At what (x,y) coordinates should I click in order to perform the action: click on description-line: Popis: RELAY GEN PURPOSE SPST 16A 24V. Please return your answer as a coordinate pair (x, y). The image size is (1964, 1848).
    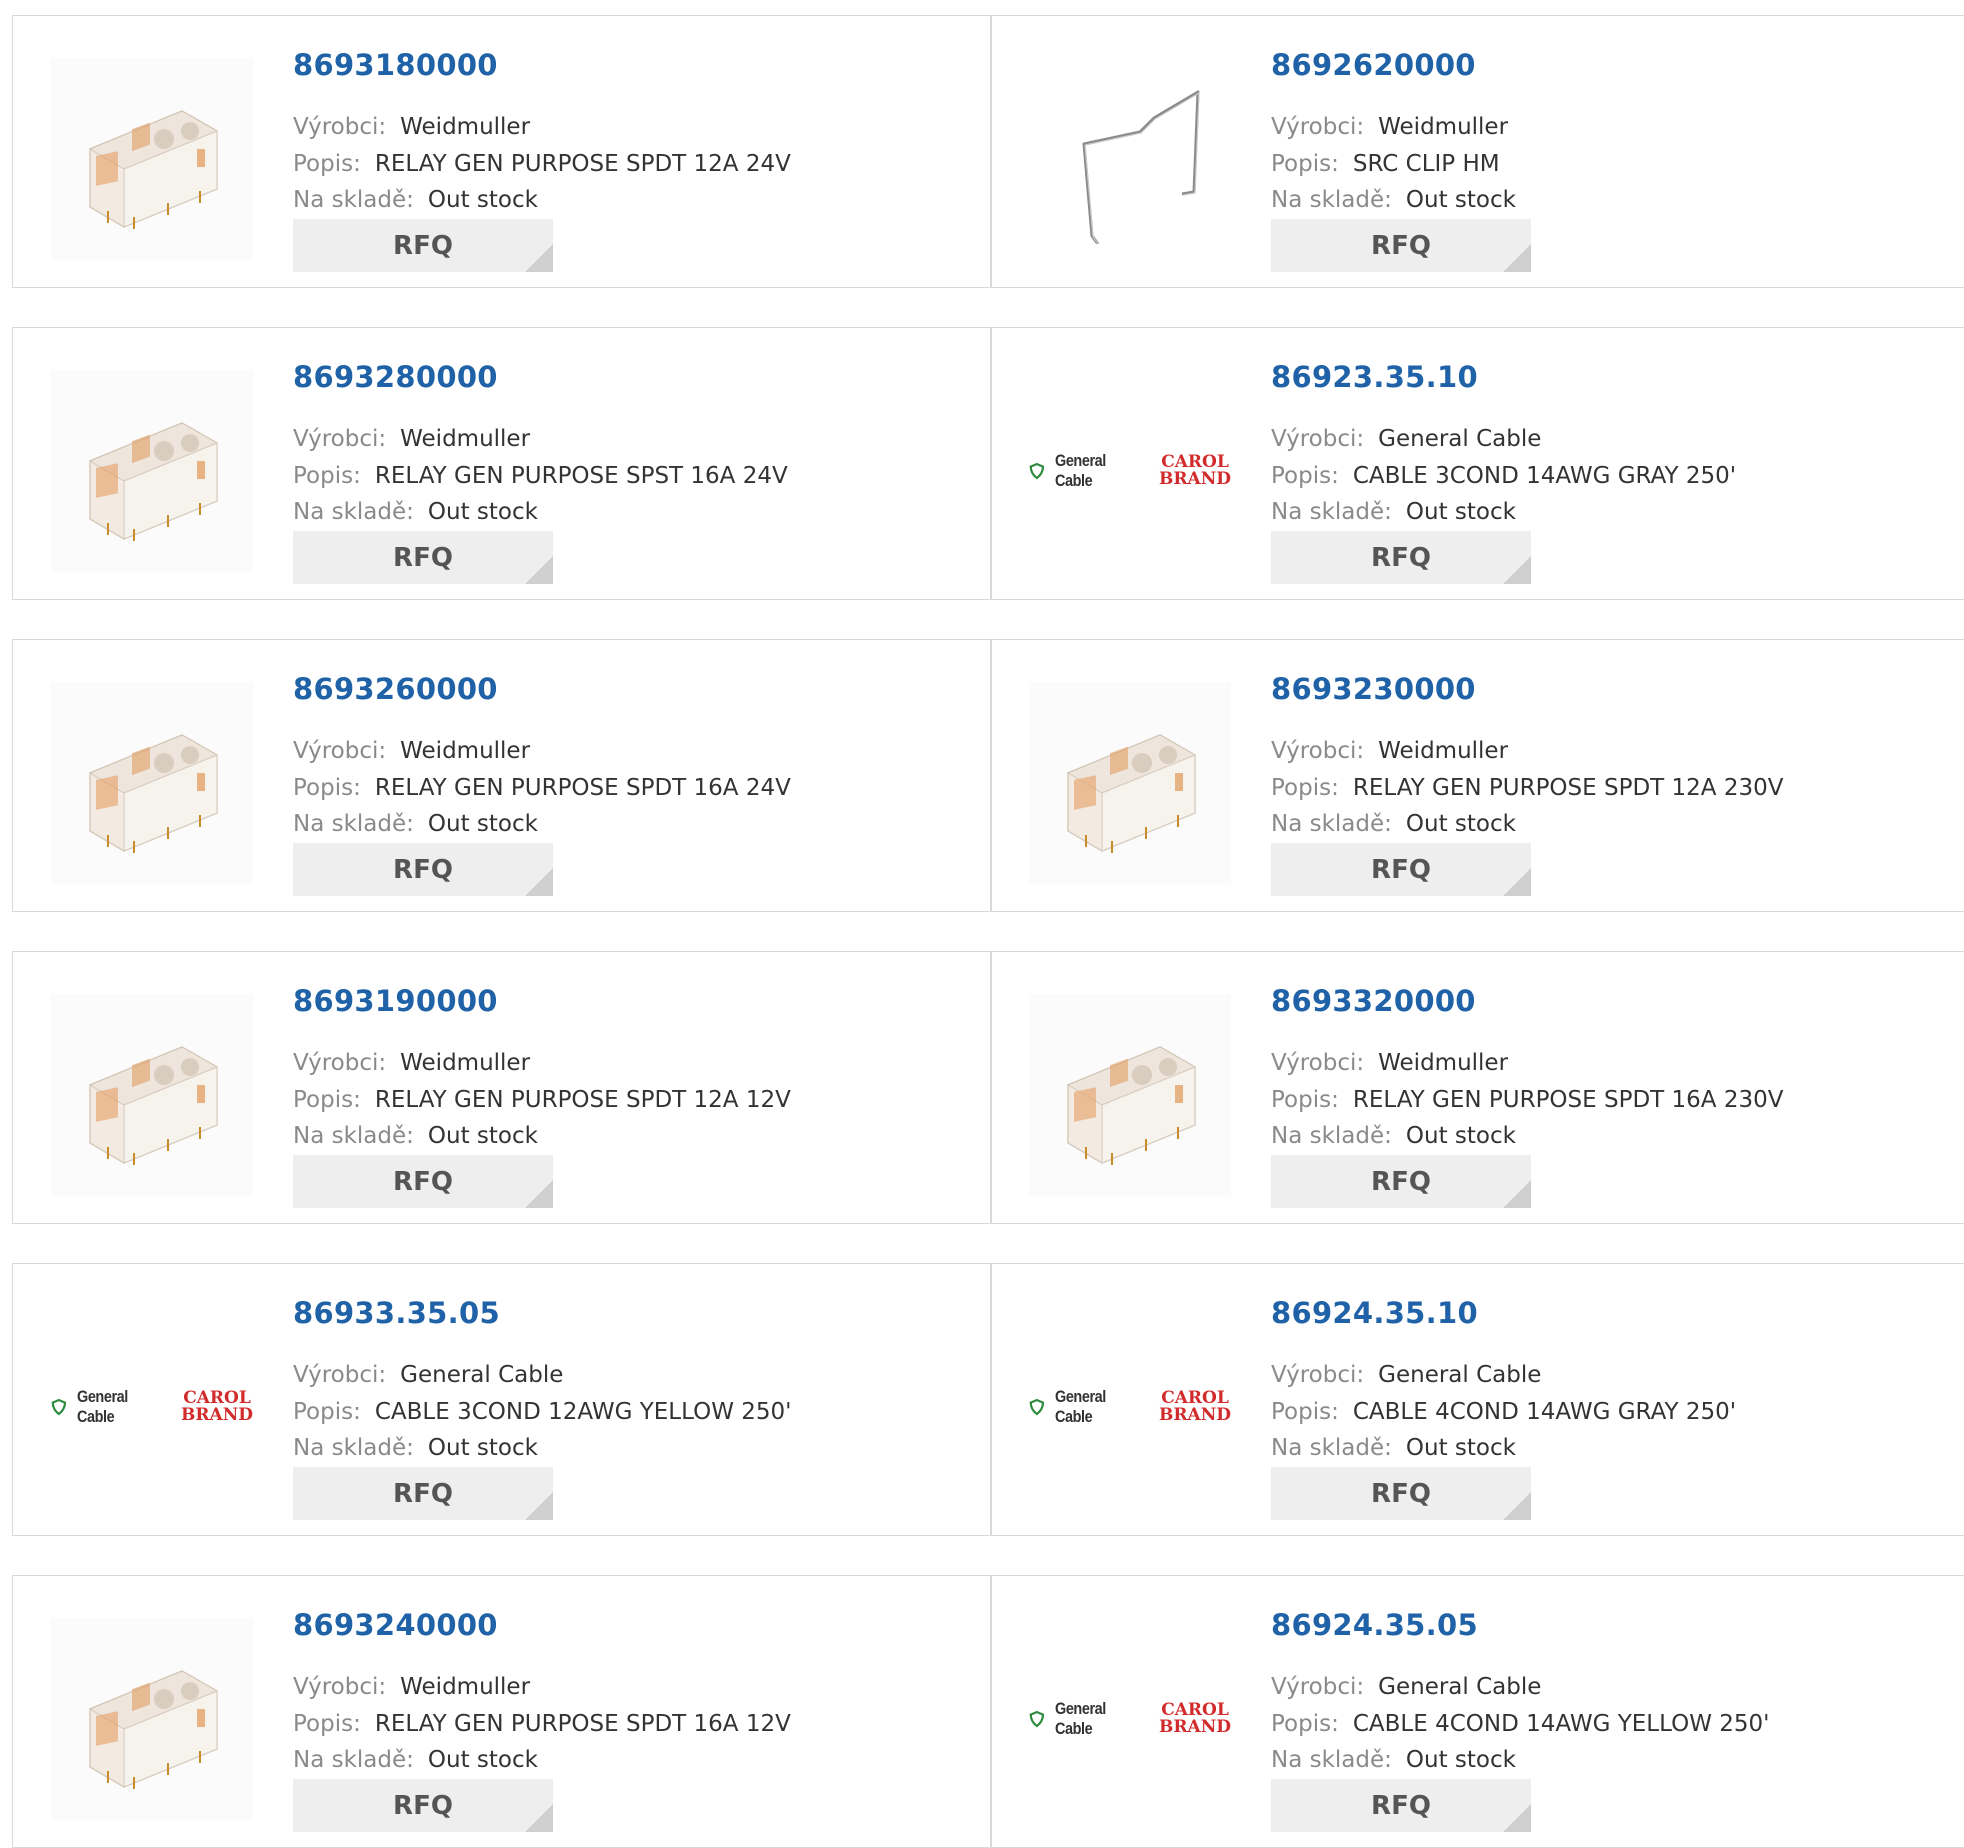
    Looking at the image, I should click on (540, 476).